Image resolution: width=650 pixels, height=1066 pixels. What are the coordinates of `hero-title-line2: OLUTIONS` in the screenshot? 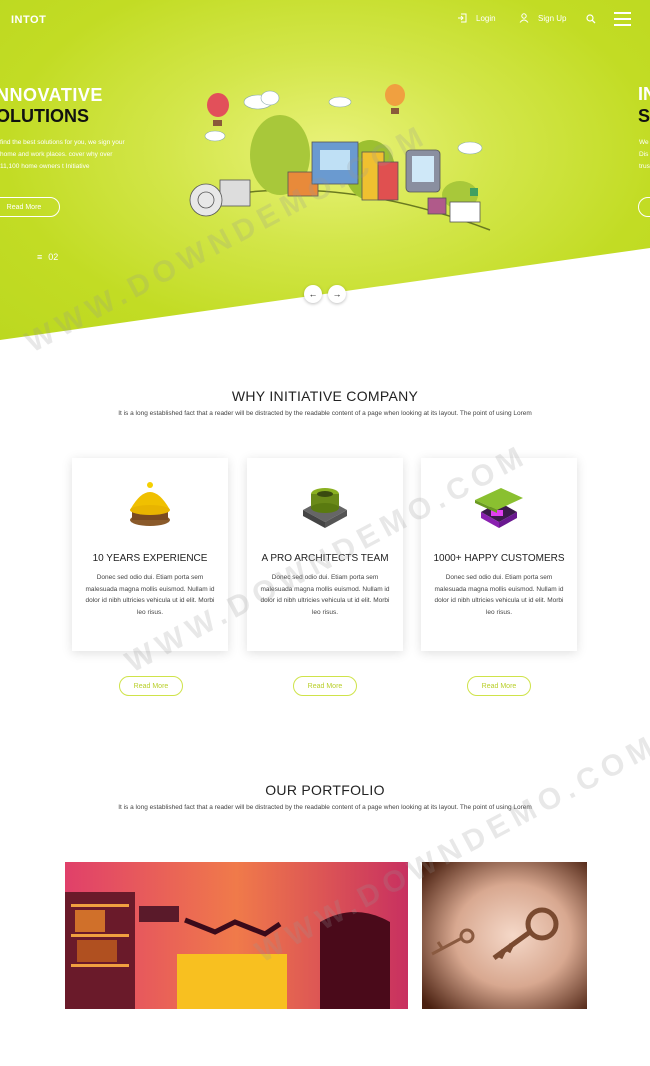 It's located at (44, 116).